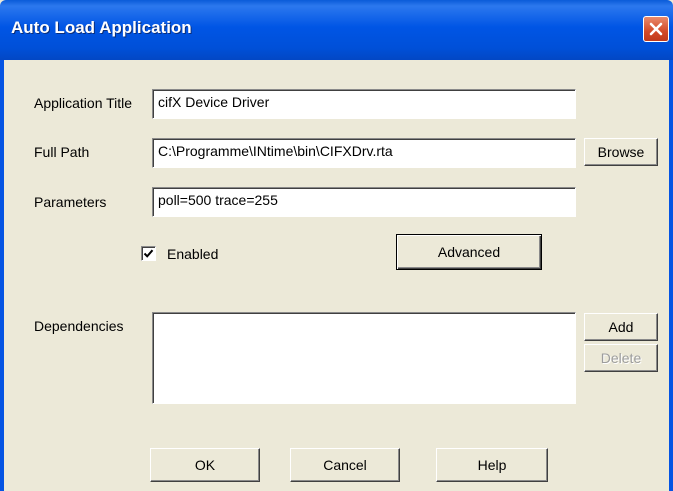  What do you see at coordinates (70, 202) in the screenshot?
I see `parameters-label: Parameters` at bounding box center [70, 202].